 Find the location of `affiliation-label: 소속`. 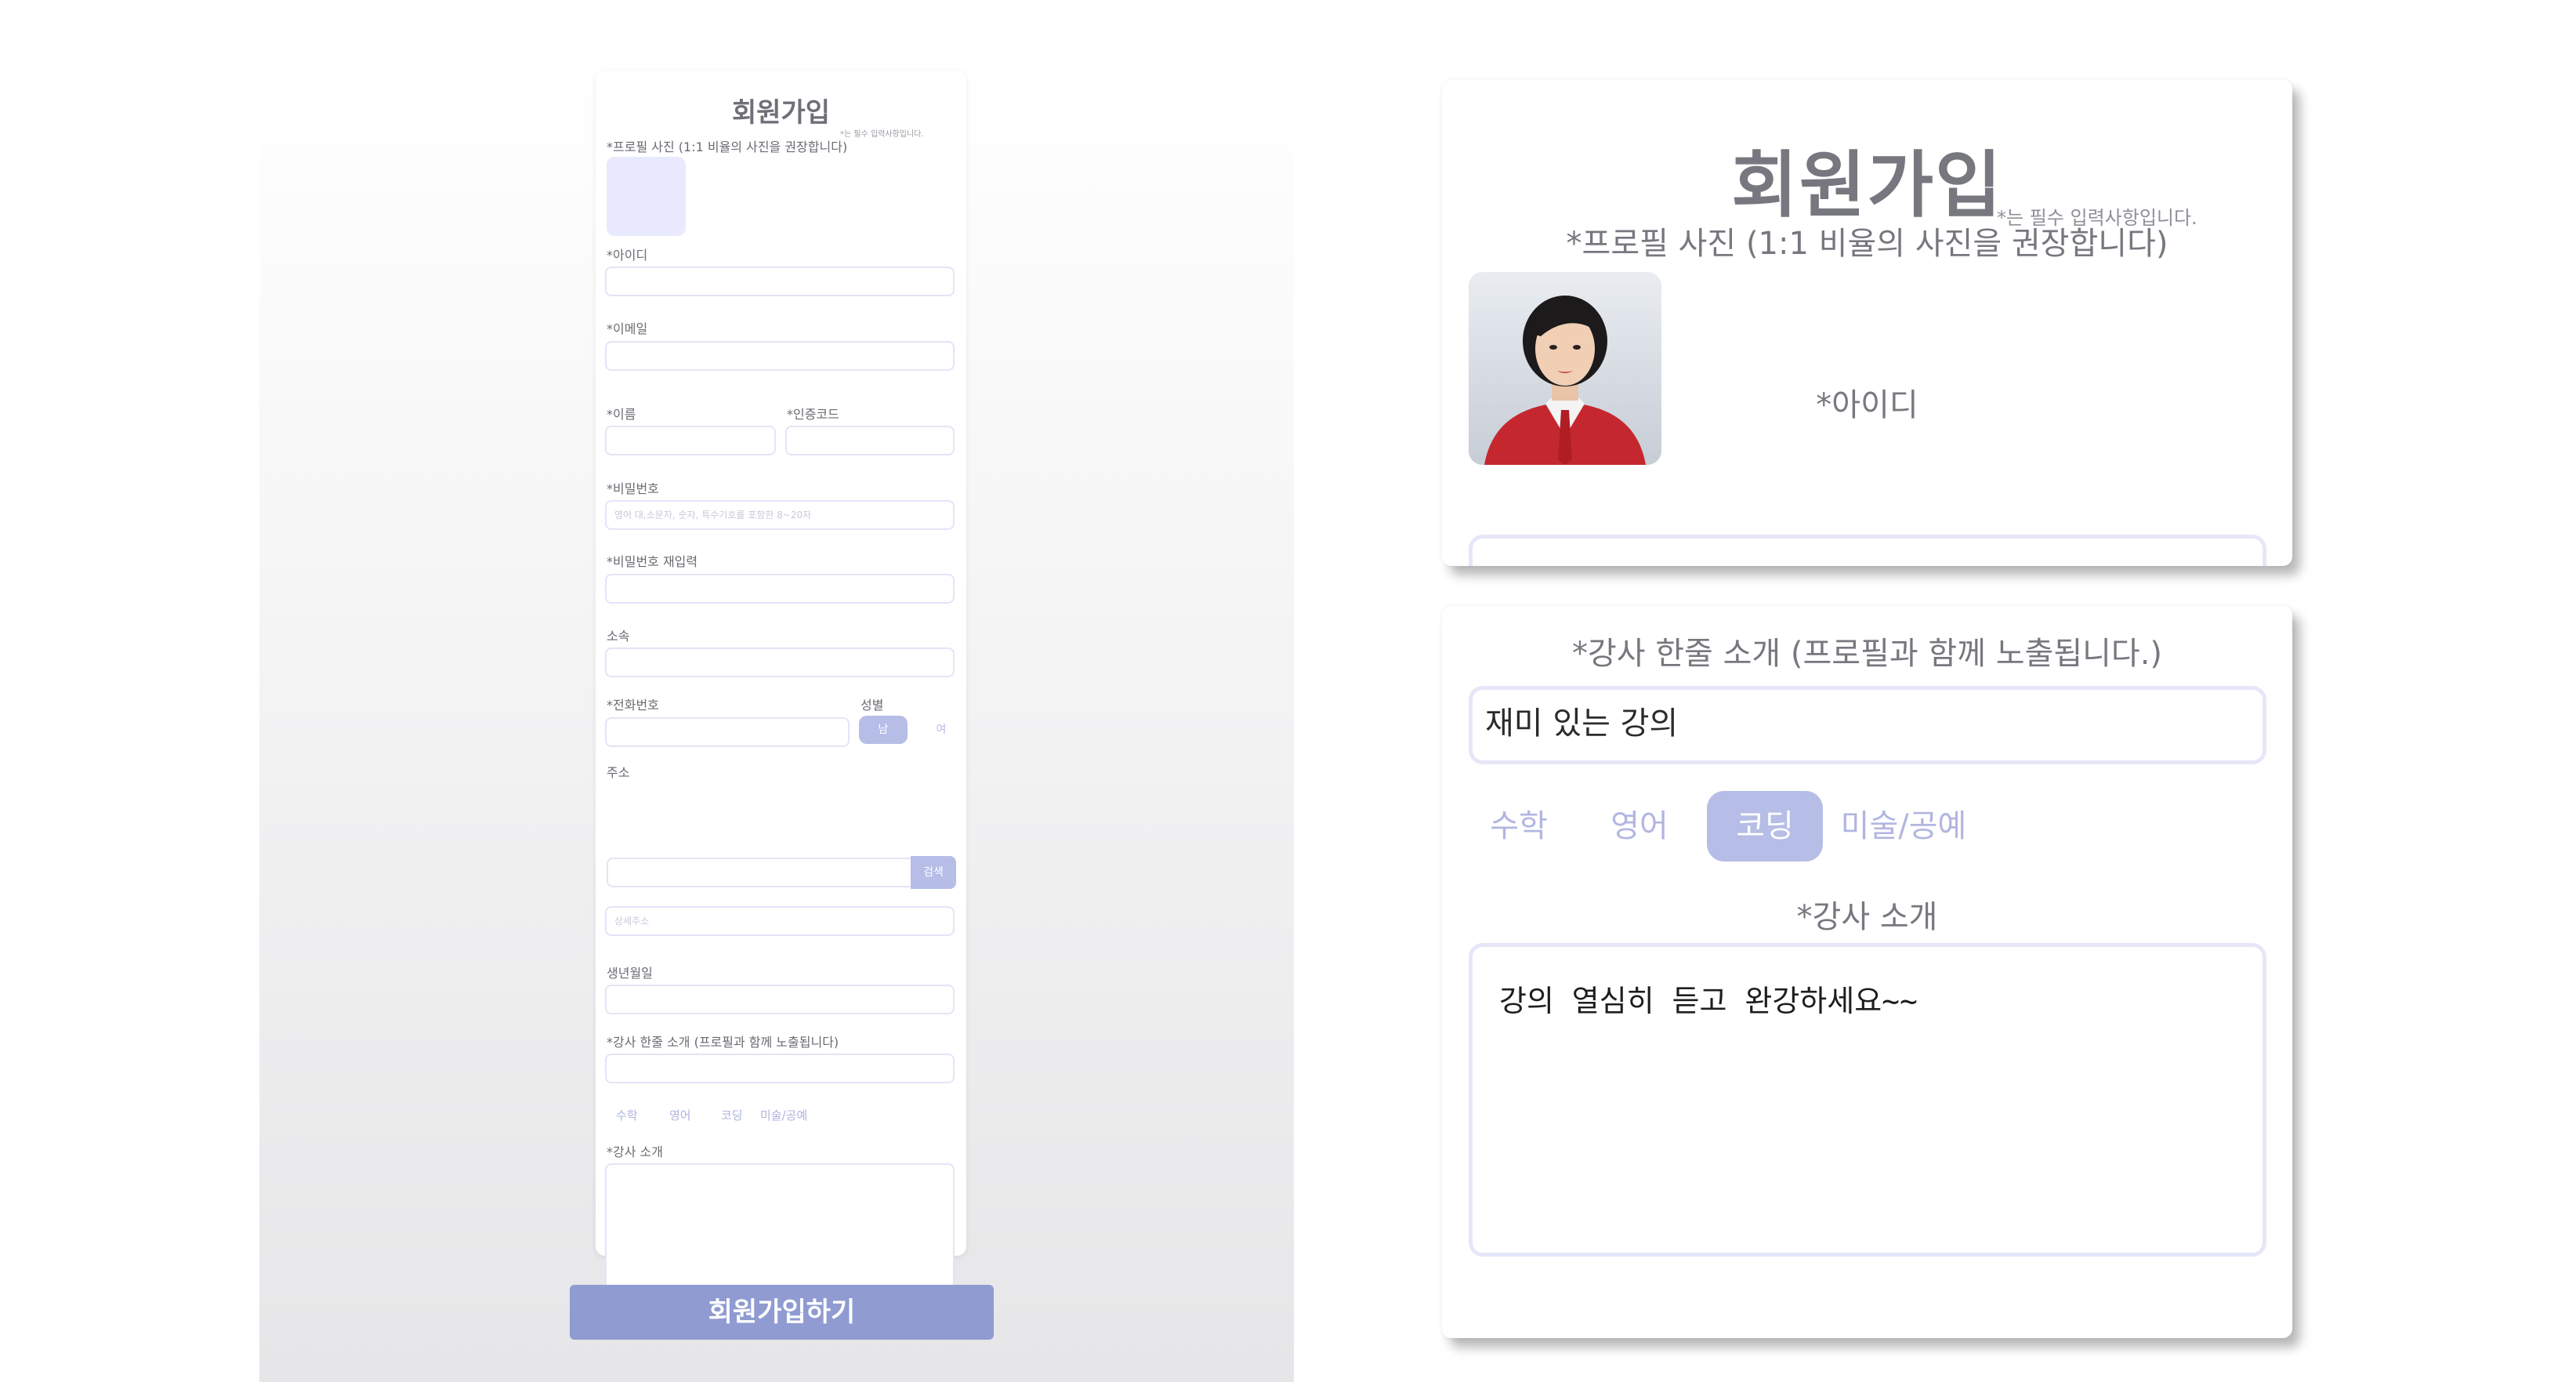

affiliation-label: 소속 is located at coordinates (618, 636).